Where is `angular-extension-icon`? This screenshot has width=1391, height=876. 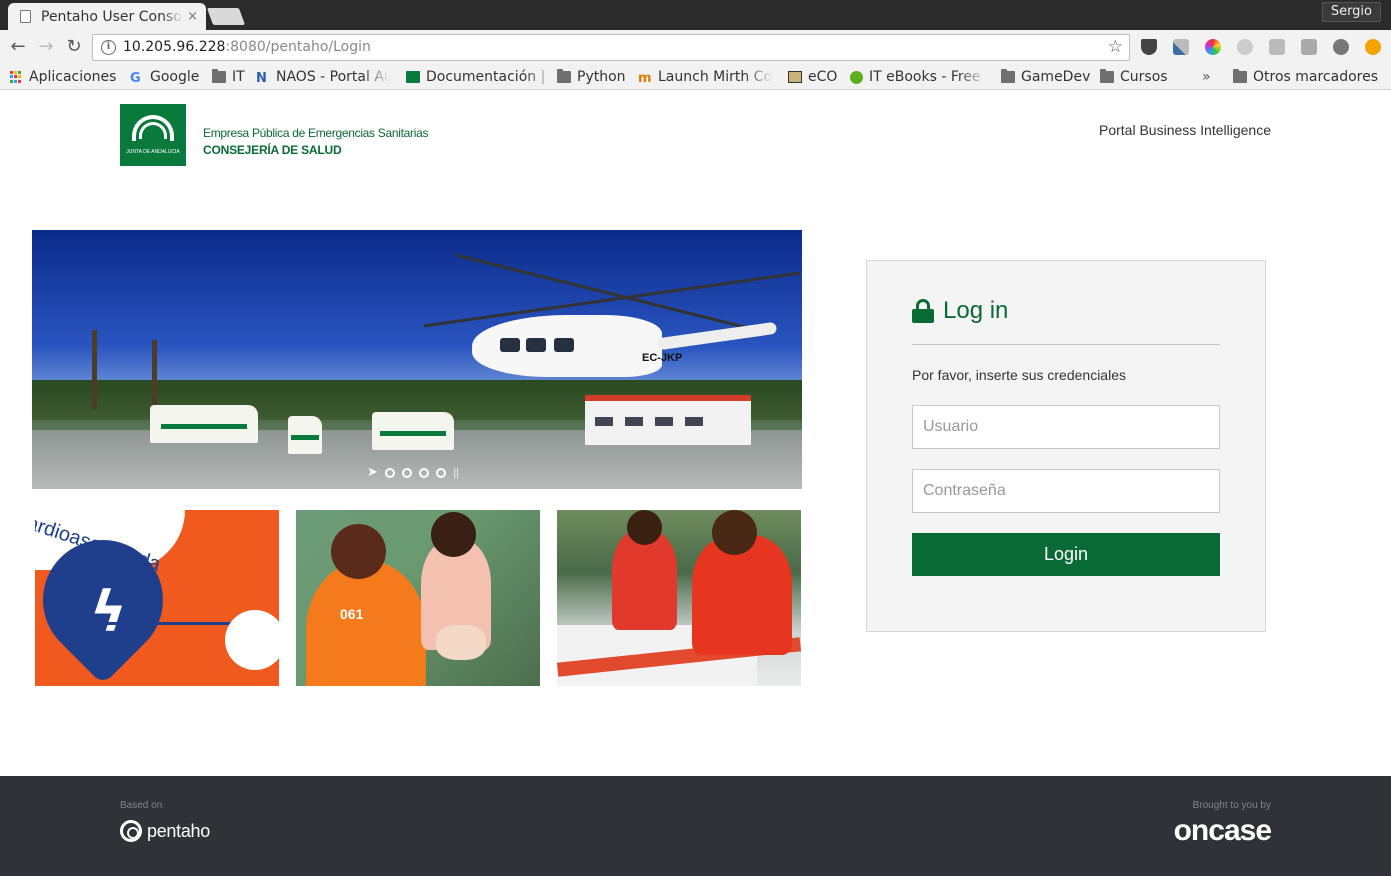
angular-extension-icon is located at coordinates (1309, 47).